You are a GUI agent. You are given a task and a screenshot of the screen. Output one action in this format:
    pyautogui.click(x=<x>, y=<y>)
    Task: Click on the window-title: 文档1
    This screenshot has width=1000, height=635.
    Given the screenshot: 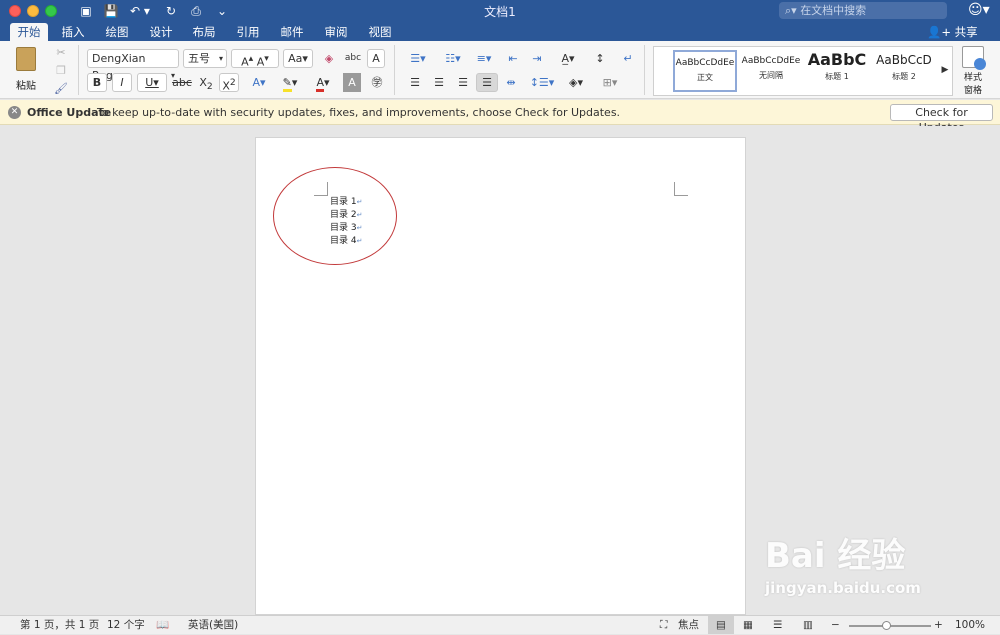 What is the action you would take?
    pyautogui.click(x=500, y=12)
    